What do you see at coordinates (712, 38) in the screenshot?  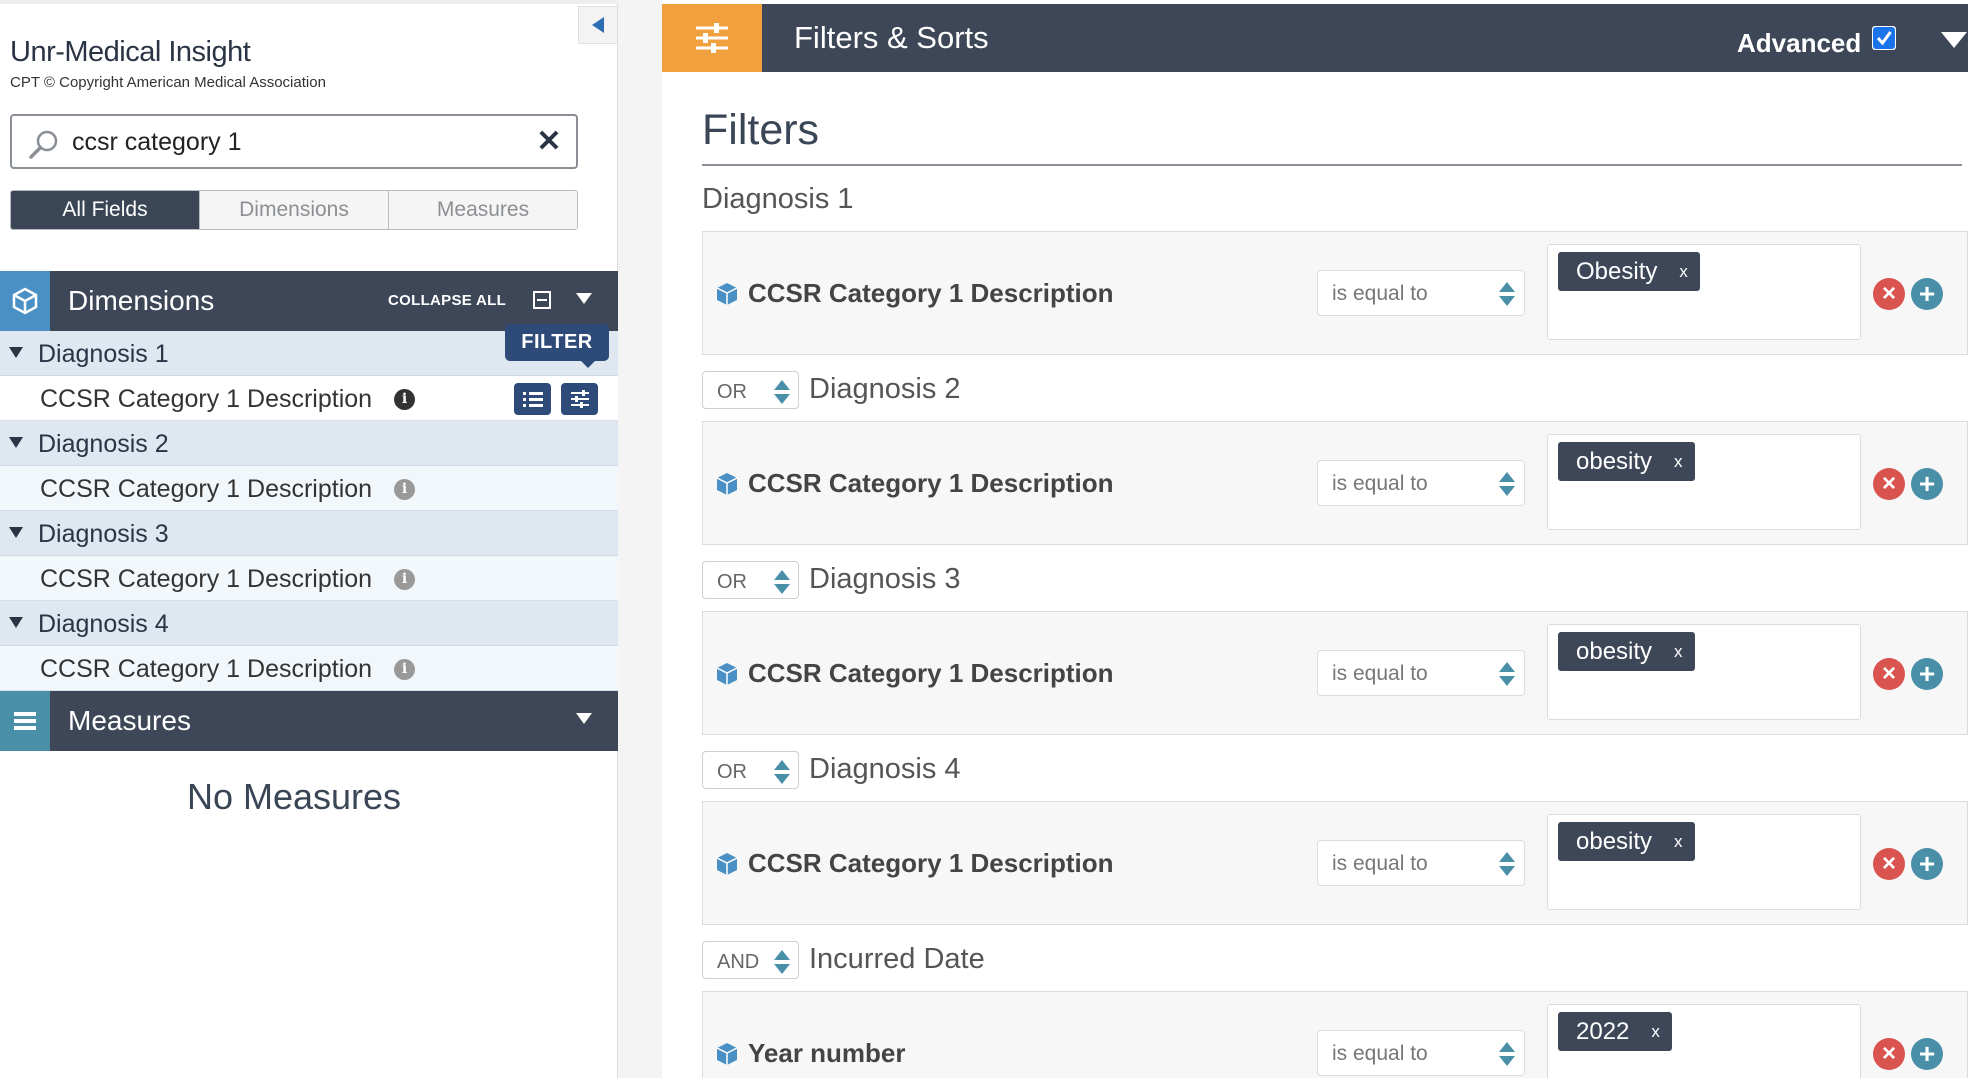 I see `filters-settings-button` at bounding box center [712, 38].